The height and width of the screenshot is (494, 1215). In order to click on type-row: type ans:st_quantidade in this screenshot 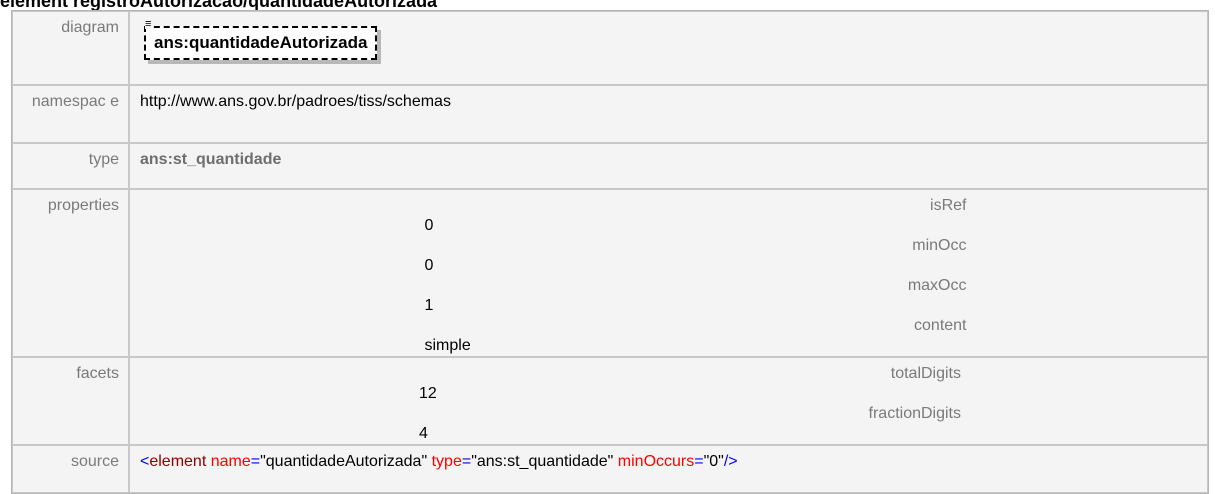, I will do `click(610, 166)`.